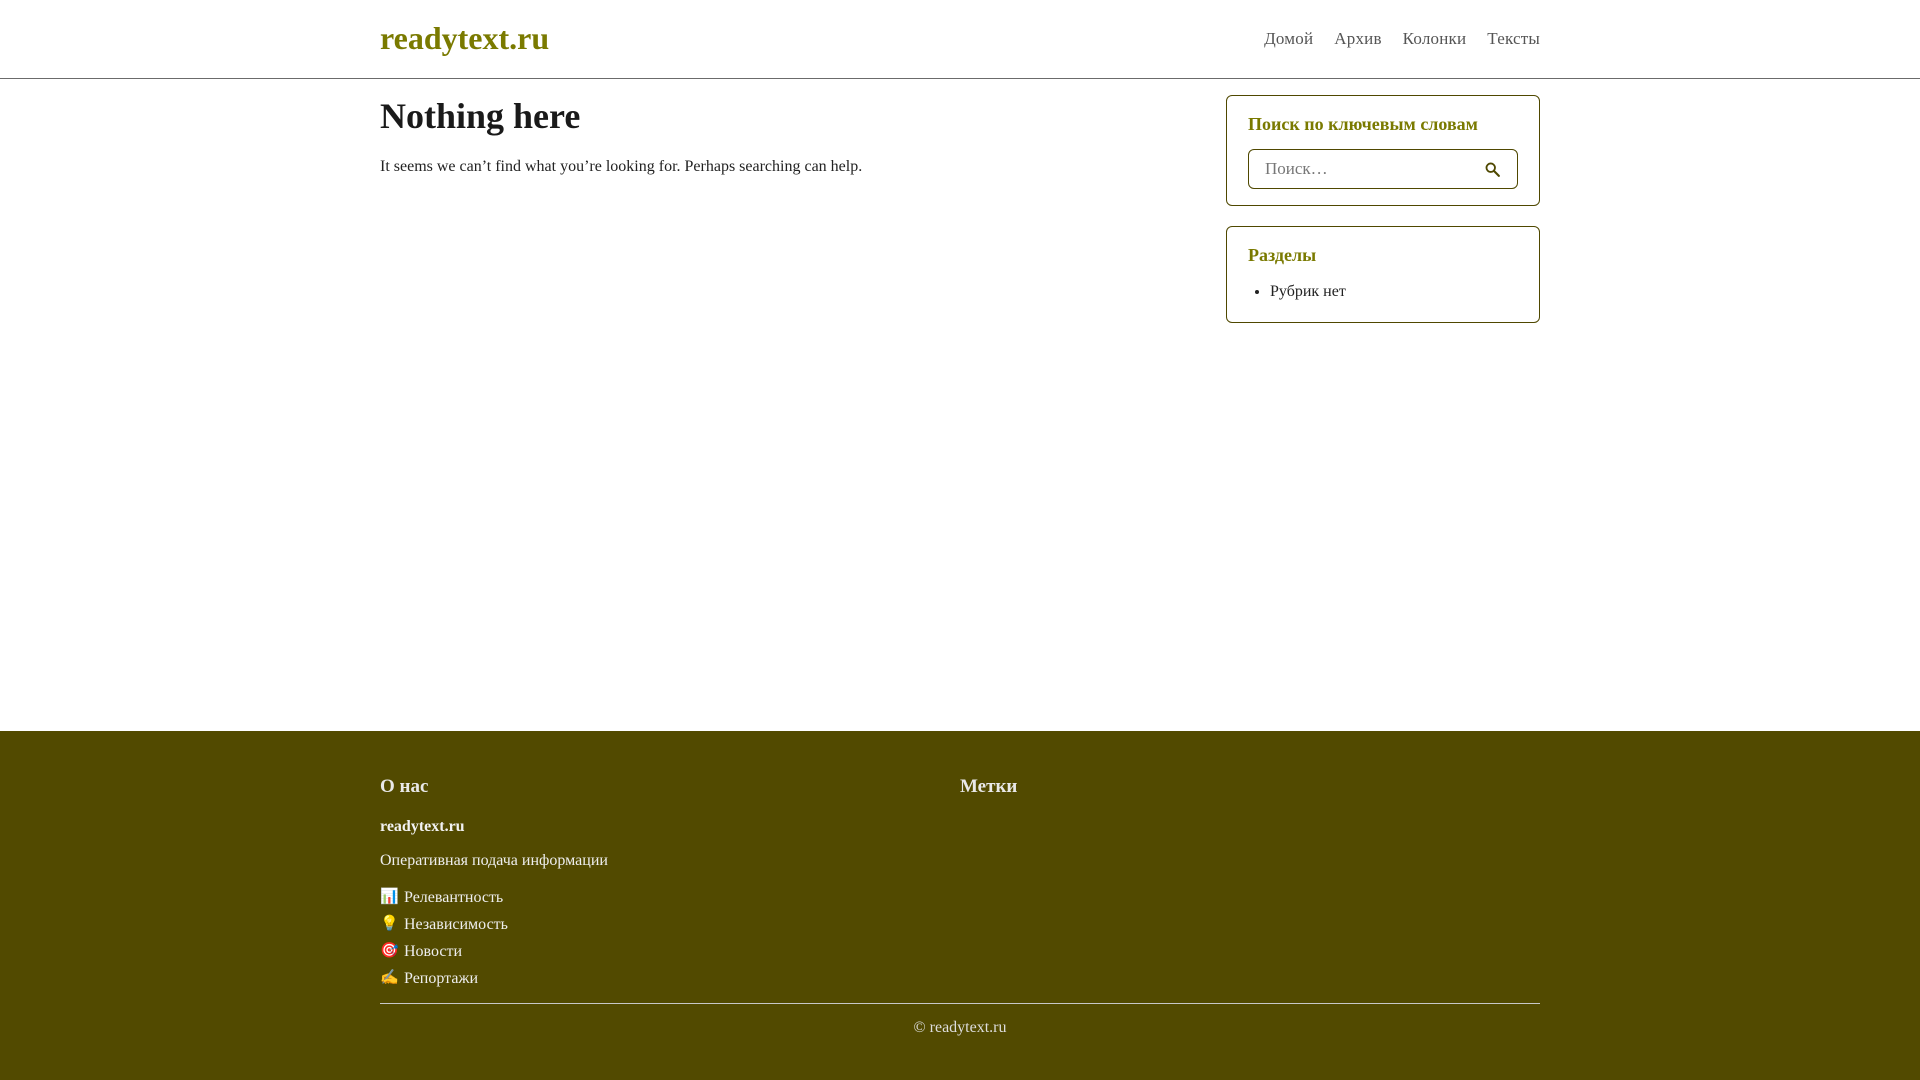  I want to click on search-widget: Поиск по ключевым словам, so click(1383, 150).